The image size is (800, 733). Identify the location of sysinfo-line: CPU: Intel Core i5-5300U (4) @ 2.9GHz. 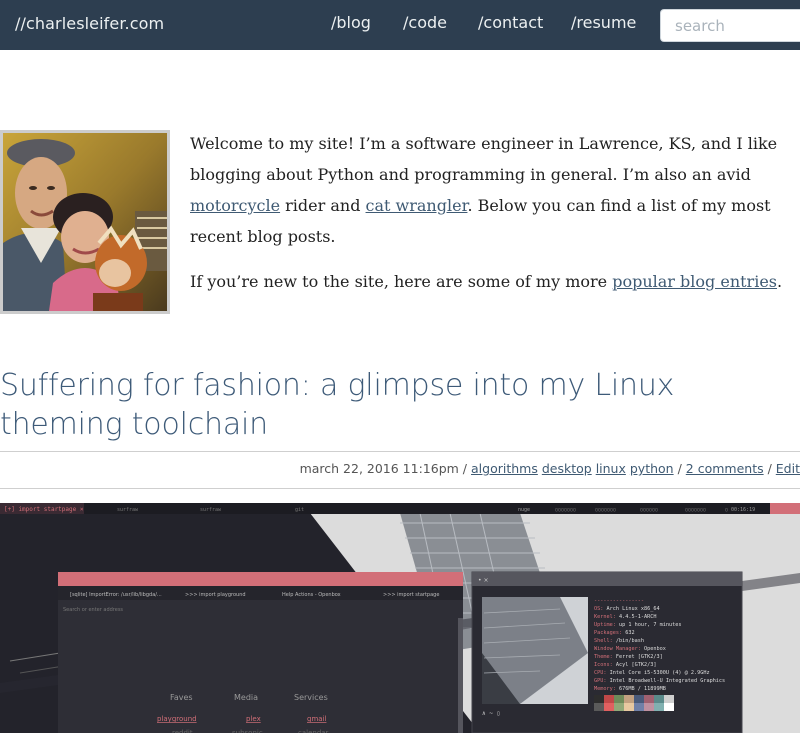
(652, 673).